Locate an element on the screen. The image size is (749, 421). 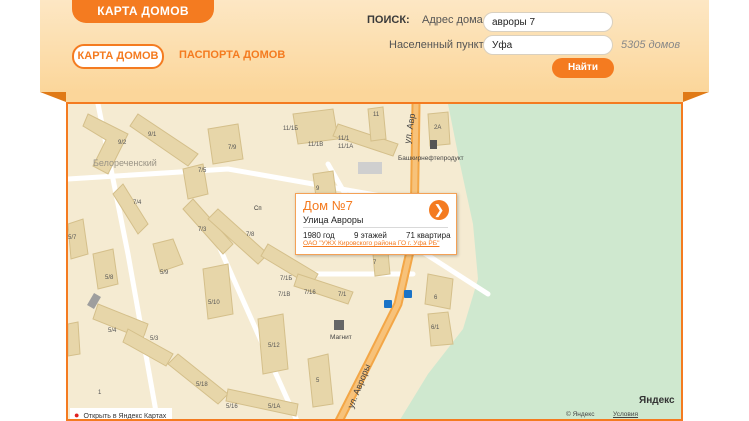
district-label: Белореченский is located at coordinates (125, 163).